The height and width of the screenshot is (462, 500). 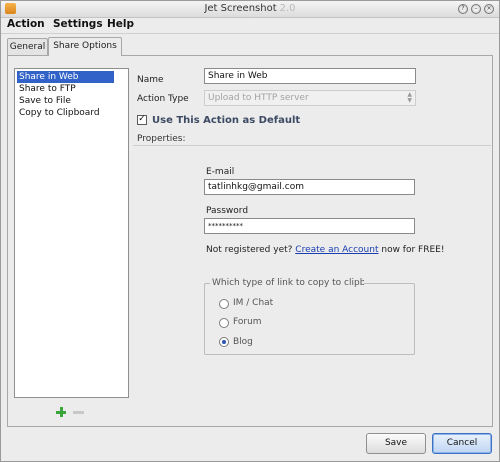 I want to click on radio-label-forum: Forum, so click(x=247, y=322).